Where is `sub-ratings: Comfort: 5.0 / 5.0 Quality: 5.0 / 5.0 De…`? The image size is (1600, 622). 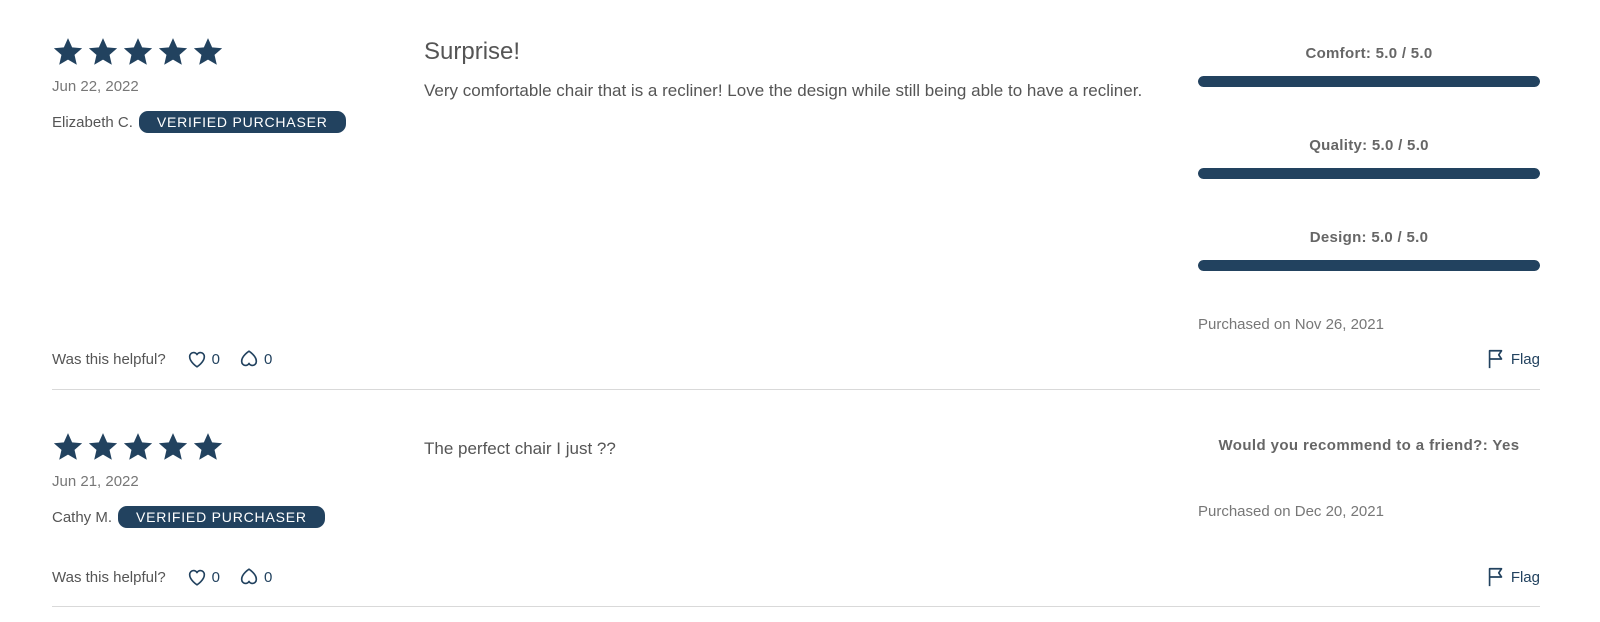
sub-ratings: Comfort: 5.0 / 5.0 Quality: 5.0 / 5.0 De… is located at coordinates (1369, 182).